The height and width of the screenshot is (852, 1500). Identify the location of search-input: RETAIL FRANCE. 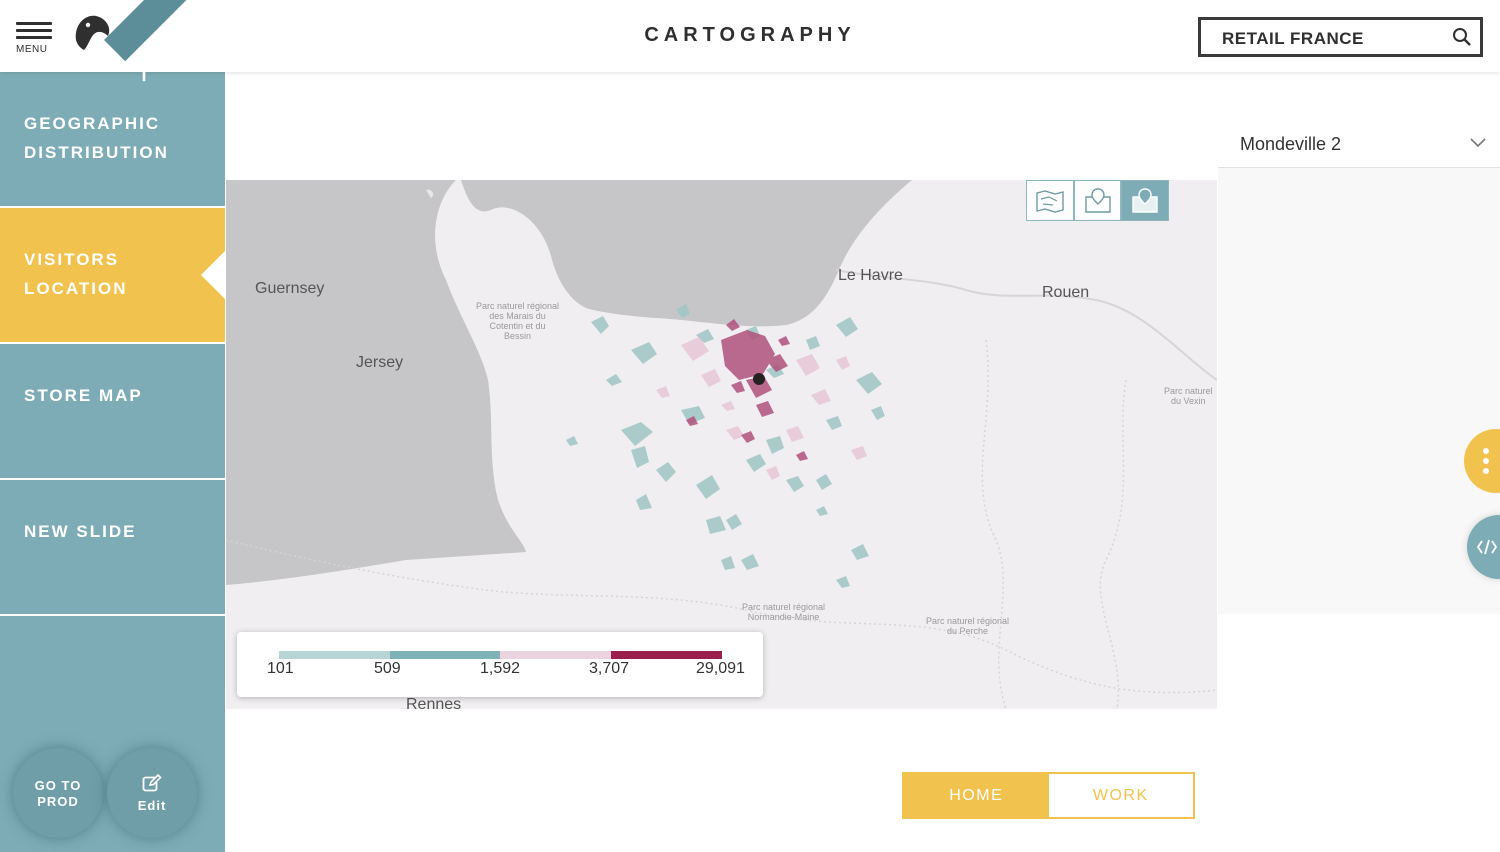
(1340, 37).